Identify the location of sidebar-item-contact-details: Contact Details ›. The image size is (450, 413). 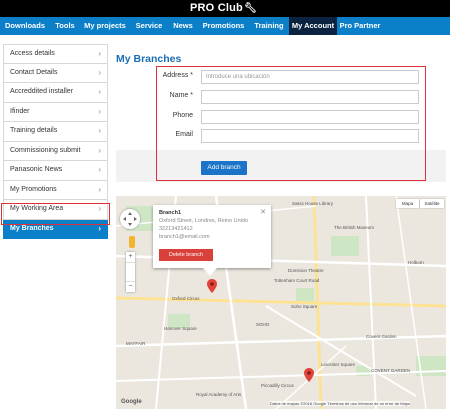
(55, 73).